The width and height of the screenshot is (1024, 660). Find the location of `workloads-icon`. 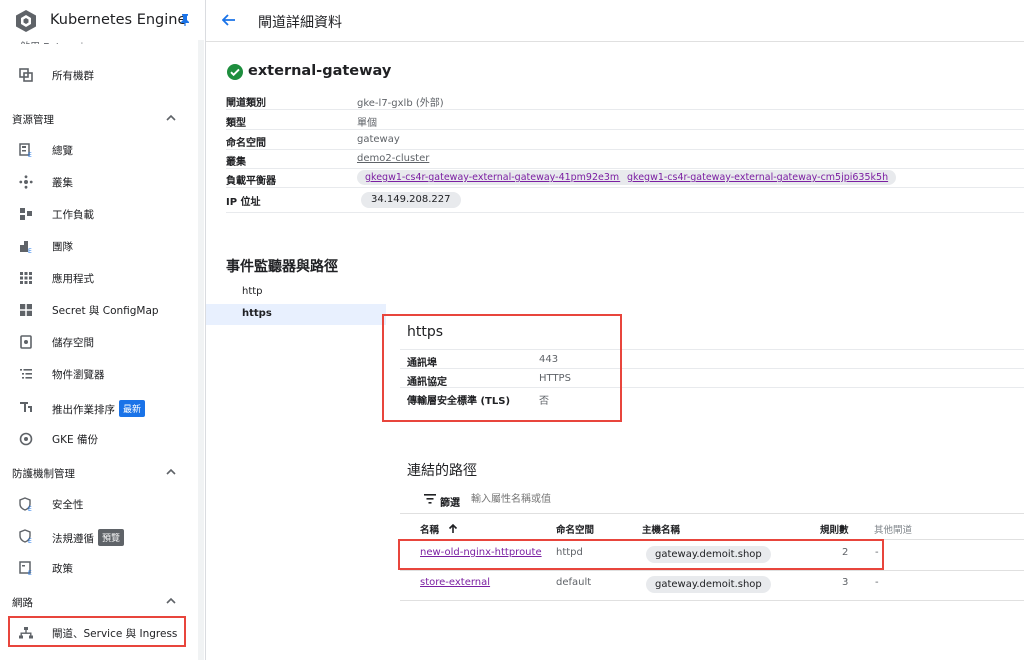

workloads-icon is located at coordinates (26, 214).